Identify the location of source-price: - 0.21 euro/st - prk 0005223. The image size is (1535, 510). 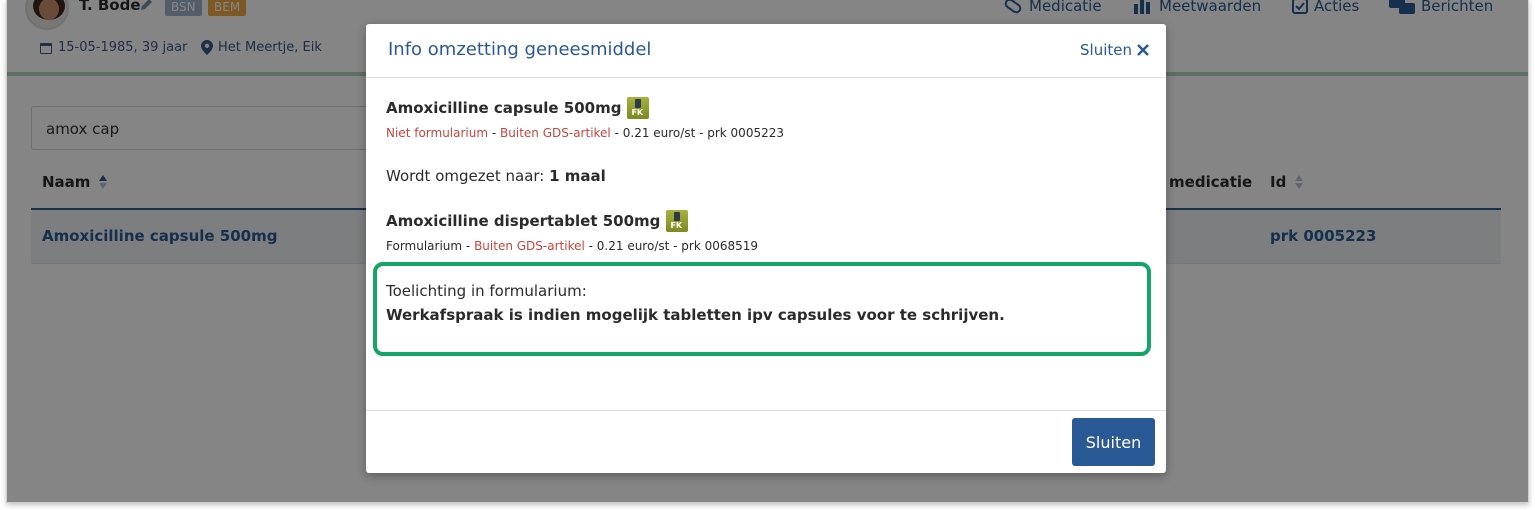
(699, 133).